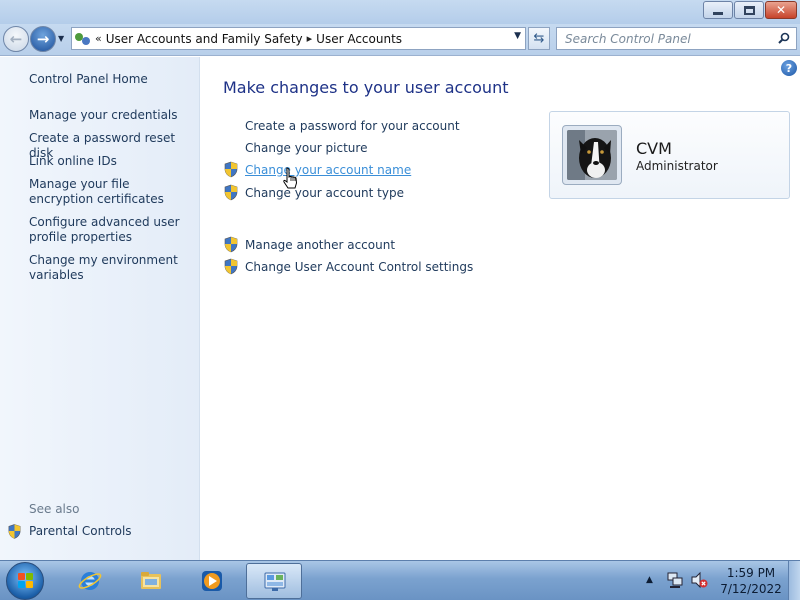 Image resolution: width=800 pixels, height=600 pixels. Describe the element at coordinates (98, 38) in the screenshot. I see `breadcrumb-overflow-icon: «` at that location.